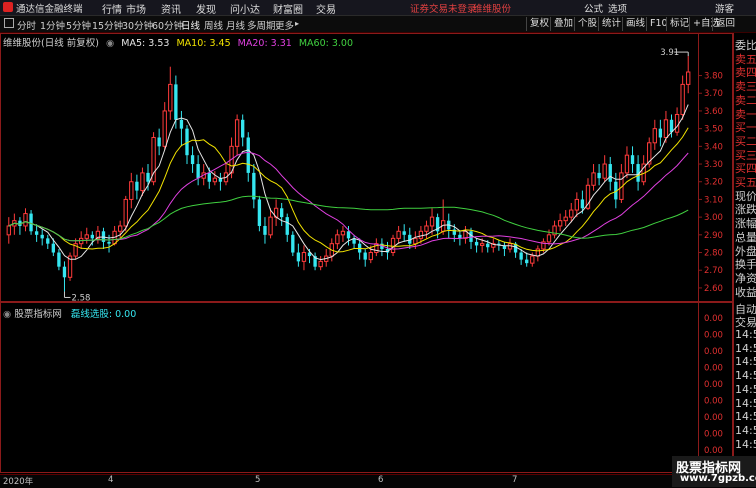  I want to click on menu-item-discover: 发现, so click(206, 8).